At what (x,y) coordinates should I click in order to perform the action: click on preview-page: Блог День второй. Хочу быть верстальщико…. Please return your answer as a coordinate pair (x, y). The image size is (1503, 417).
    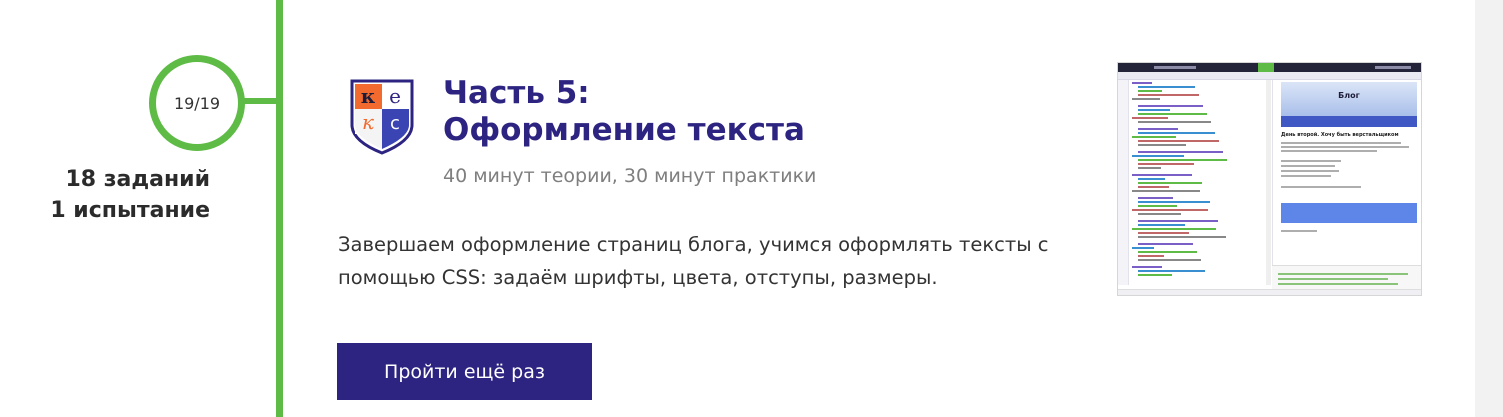
    Looking at the image, I should click on (1346, 172).